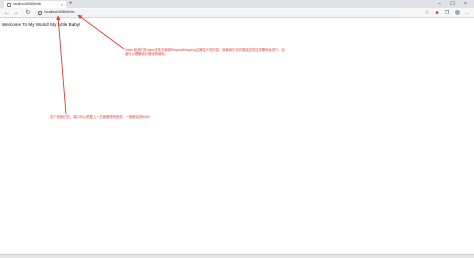  I want to click on annotation-port-note: 这个是我们的，端口可以根据上一方面要修改西说，一般都会改8080, so click(100, 117).